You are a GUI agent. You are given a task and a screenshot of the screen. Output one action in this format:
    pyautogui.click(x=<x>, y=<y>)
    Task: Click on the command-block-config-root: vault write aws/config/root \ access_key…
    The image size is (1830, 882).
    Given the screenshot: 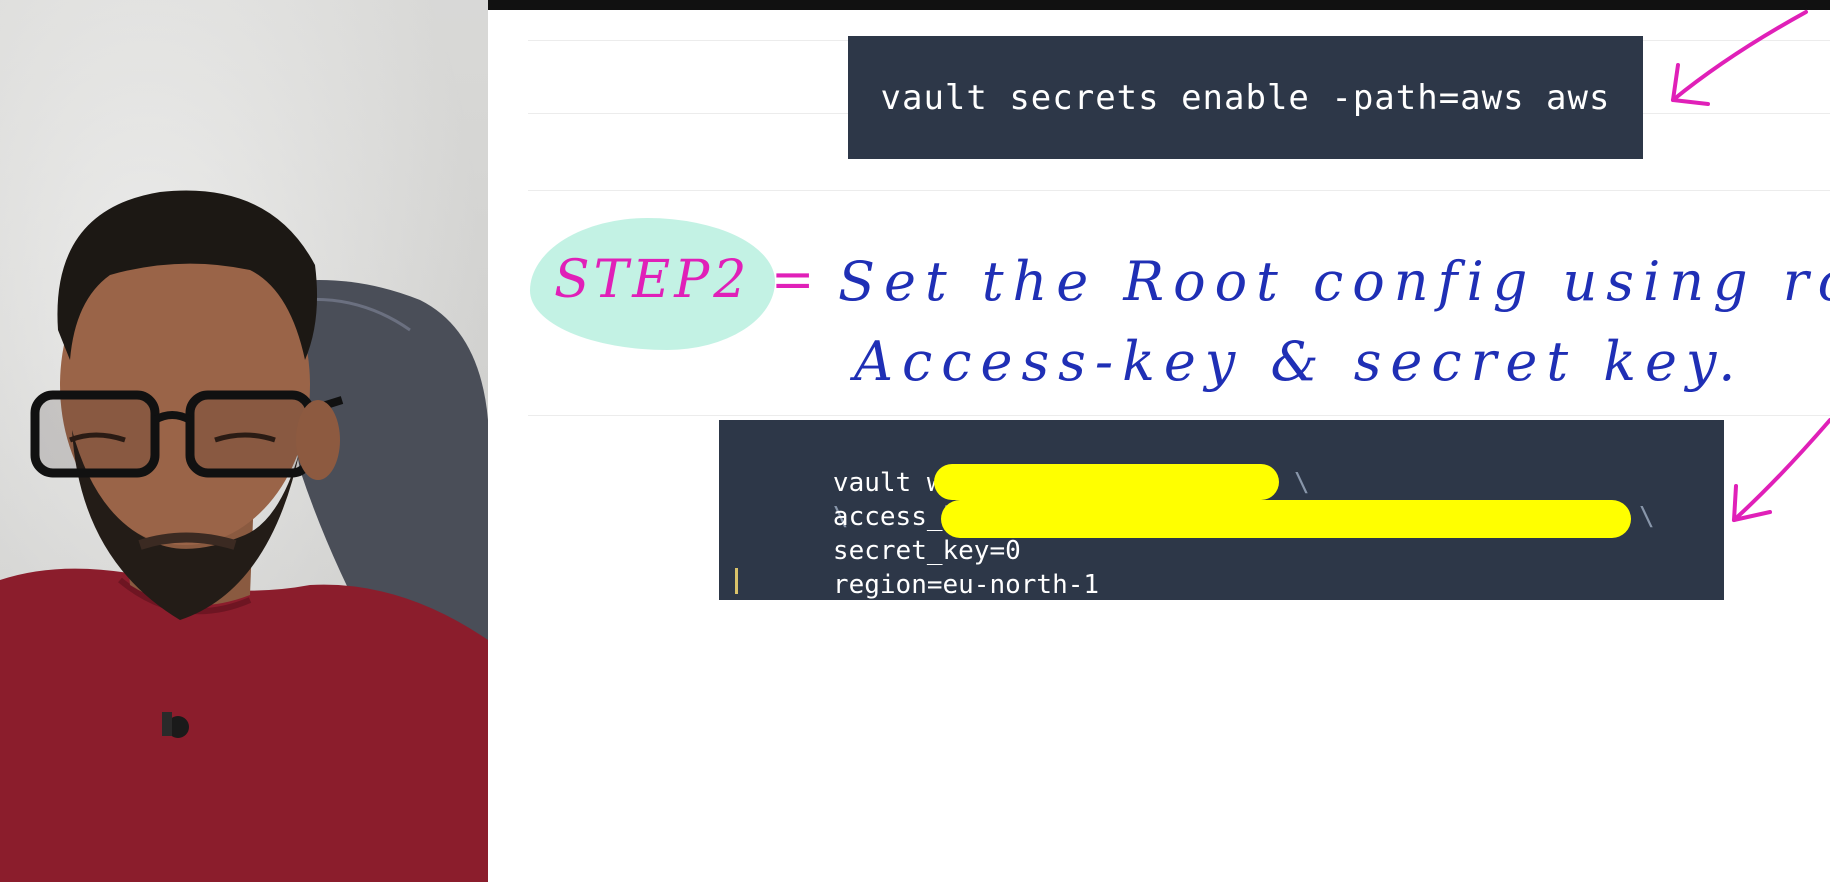 What is the action you would take?
    pyautogui.click(x=1221, y=510)
    